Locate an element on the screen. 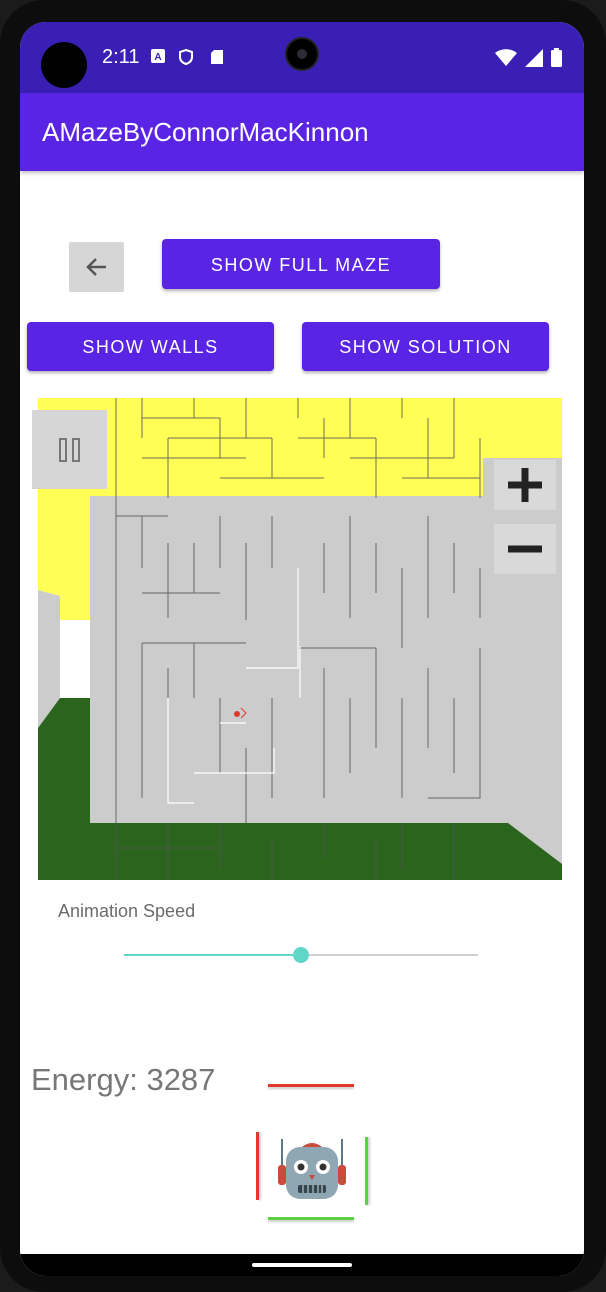 The width and height of the screenshot is (606, 1292). front-camera is located at coordinates (302, 54).